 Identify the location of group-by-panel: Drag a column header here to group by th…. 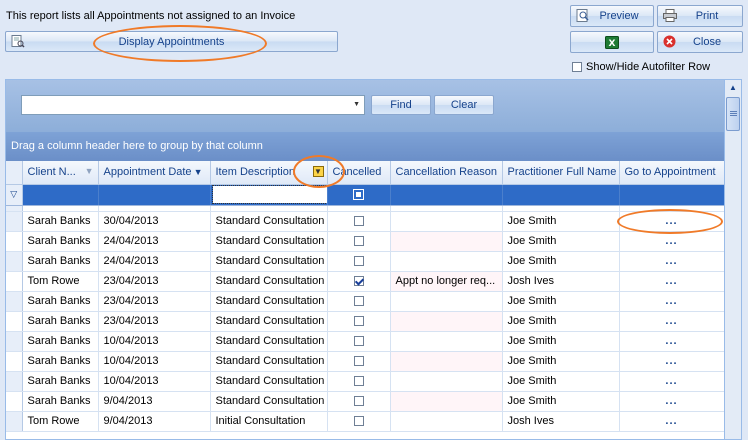
(365, 146).